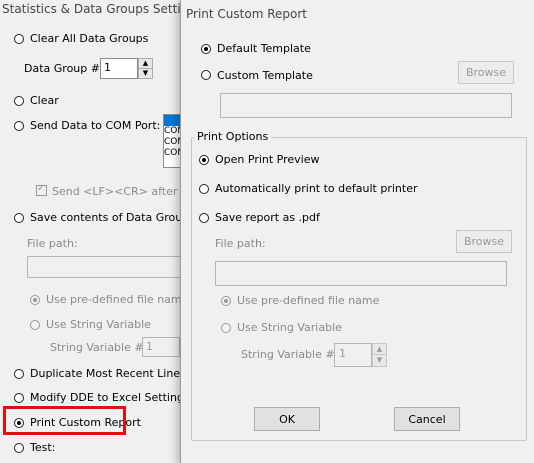  Describe the element at coordinates (102, 9) in the screenshot. I see `settings-window-title: Statistics & Data Groups Settings` at that location.